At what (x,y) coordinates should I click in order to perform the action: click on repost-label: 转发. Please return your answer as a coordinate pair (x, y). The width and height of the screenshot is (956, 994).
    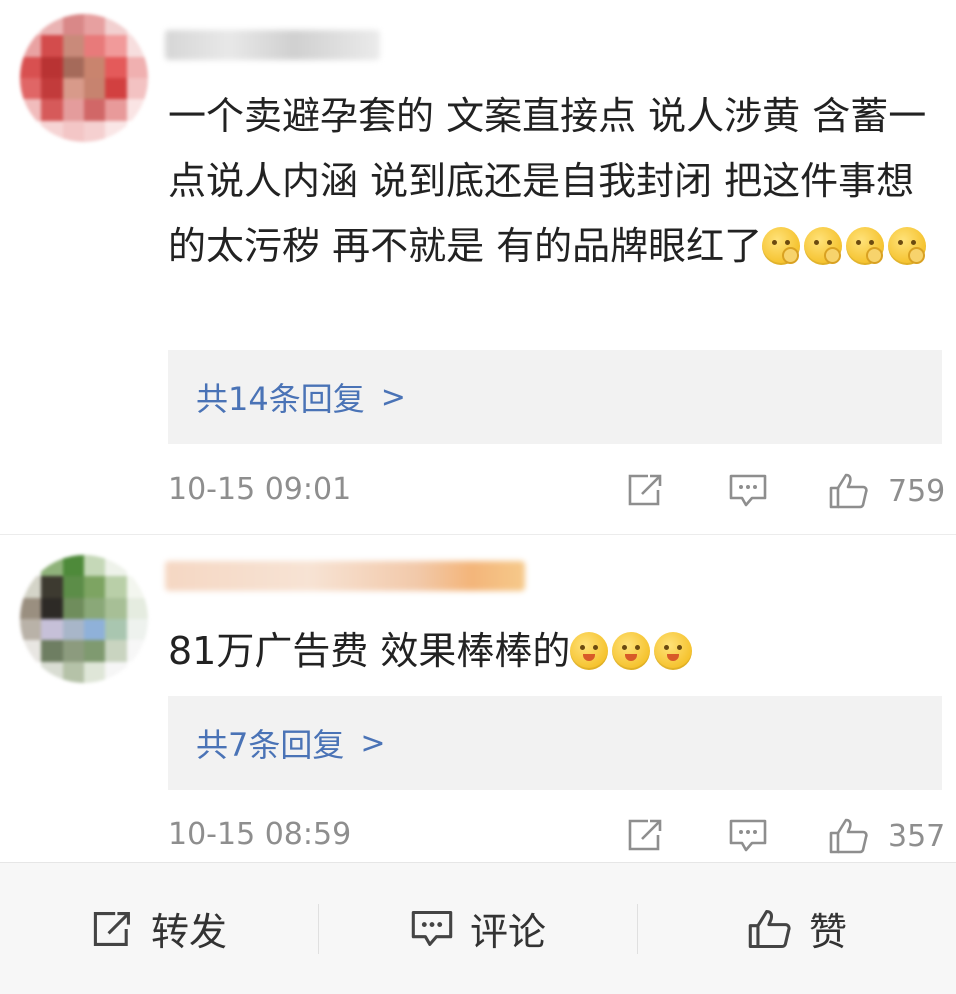
    Looking at the image, I should click on (188, 932).